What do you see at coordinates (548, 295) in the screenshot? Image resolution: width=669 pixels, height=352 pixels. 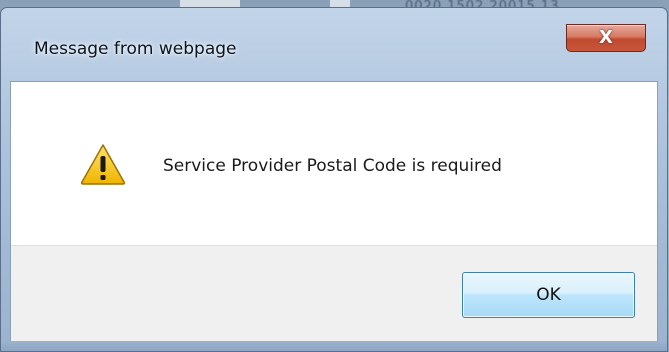 I see `ok-button: OK` at bounding box center [548, 295].